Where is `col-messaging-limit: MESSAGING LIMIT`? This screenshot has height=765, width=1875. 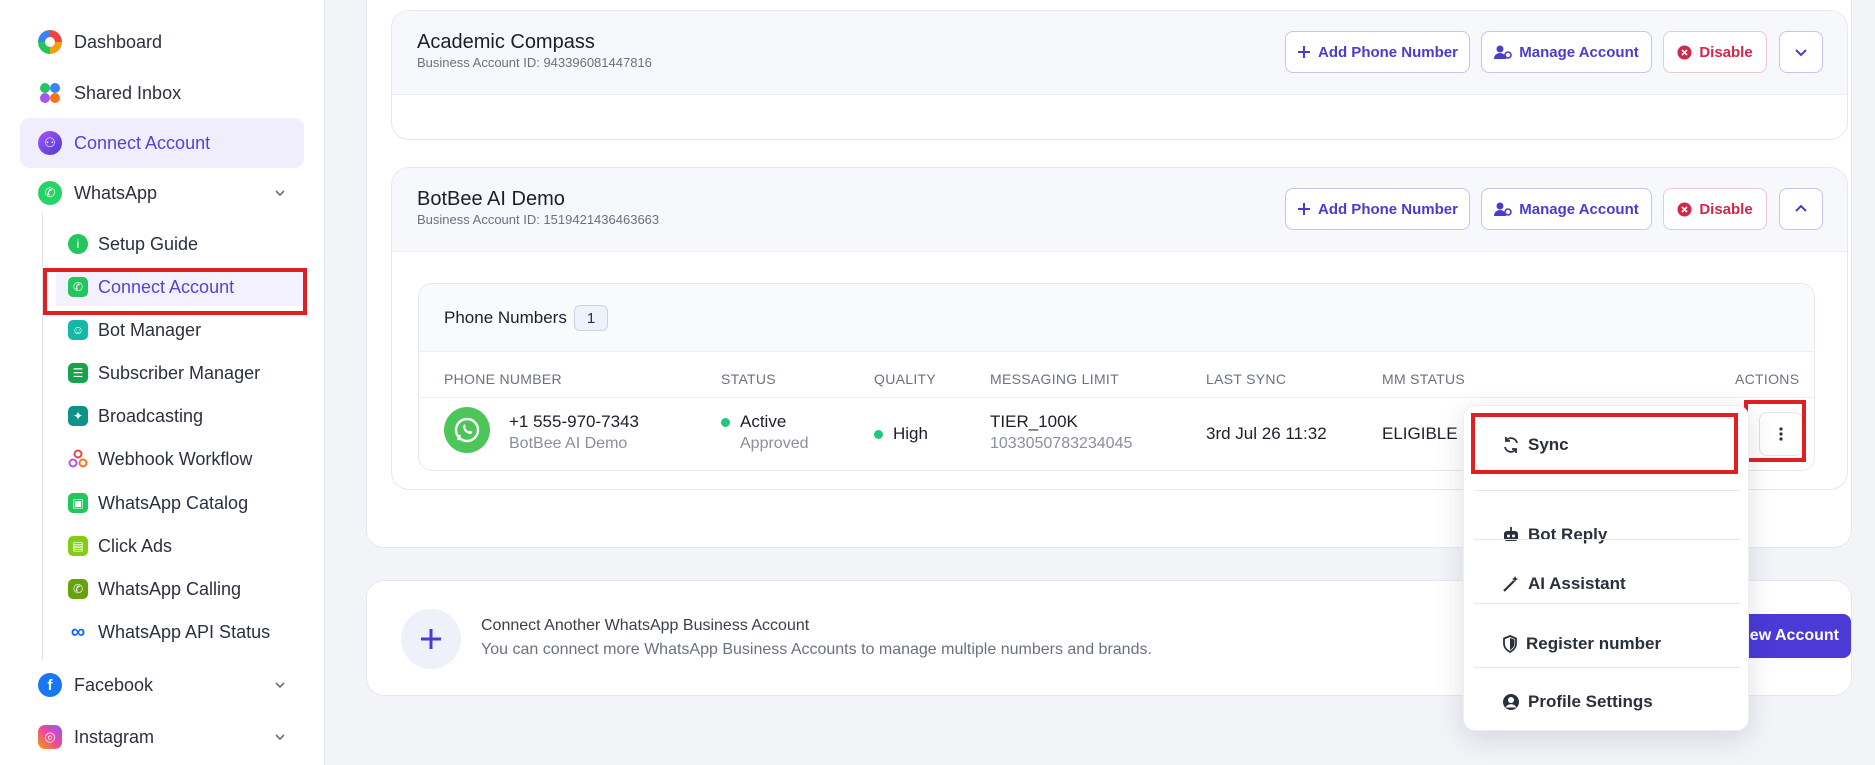
col-messaging-limit: MESSAGING LIMIT is located at coordinates (1054, 379).